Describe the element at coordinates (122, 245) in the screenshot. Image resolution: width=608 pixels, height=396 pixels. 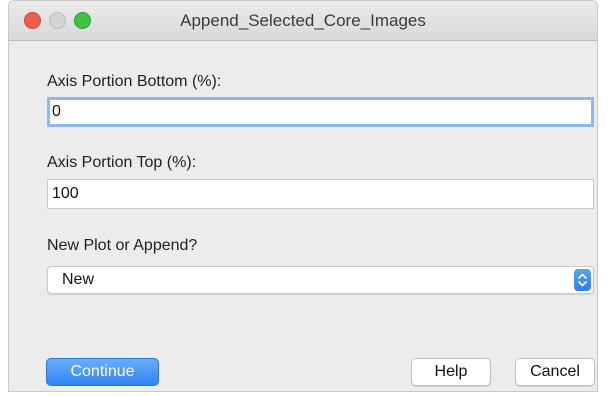
I see `plot-mode-label: New Plot or Append?` at that location.